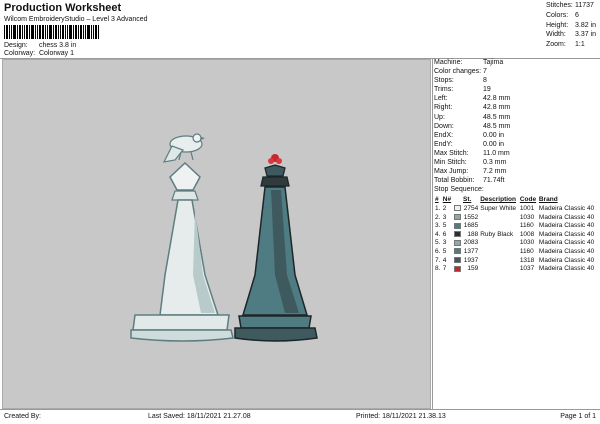 This screenshot has height=424, width=600. I want to click on info-row: EndX: 0.00 in, so click(516, 136).